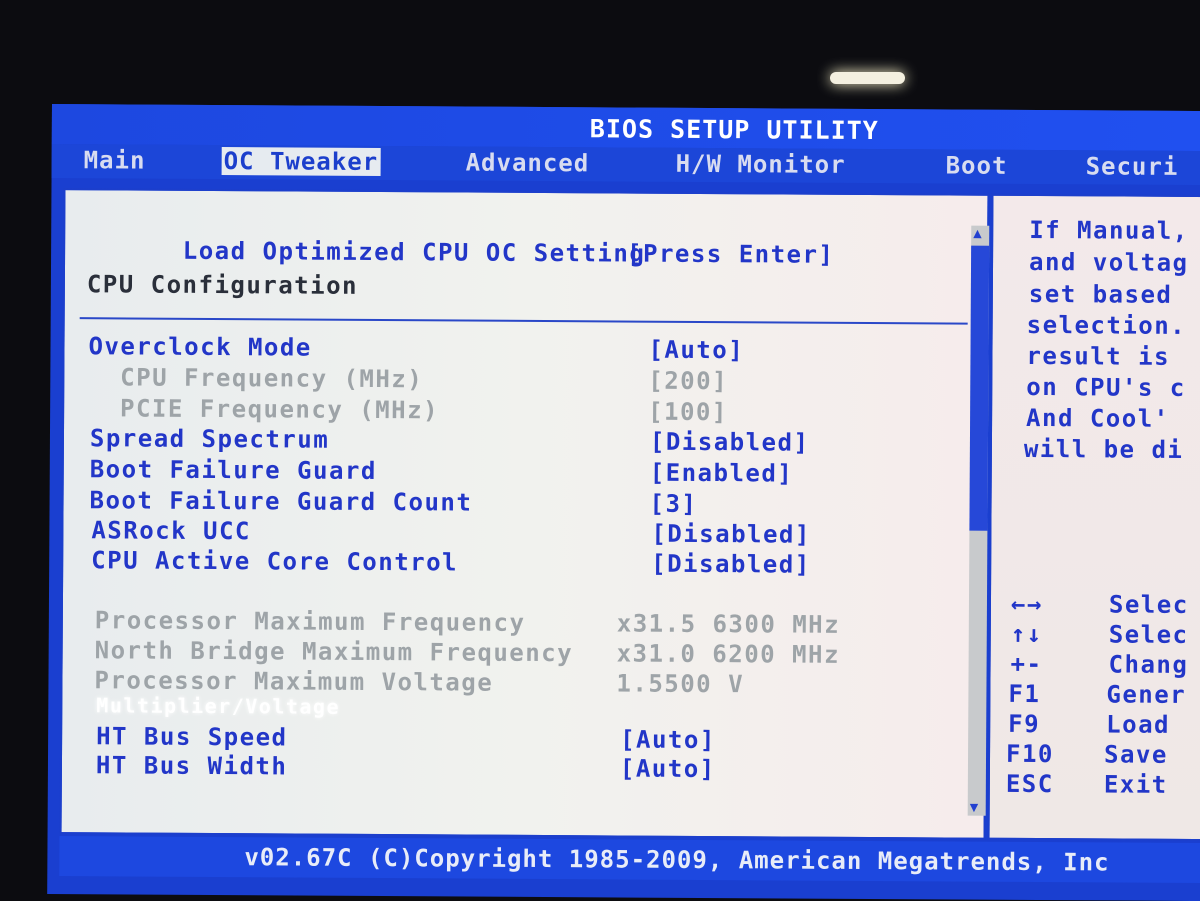  What do you see at coordinates (721, 473) in the screenshot?
I see `setting-value: [Enabled]` at bounding box center [721, 473].